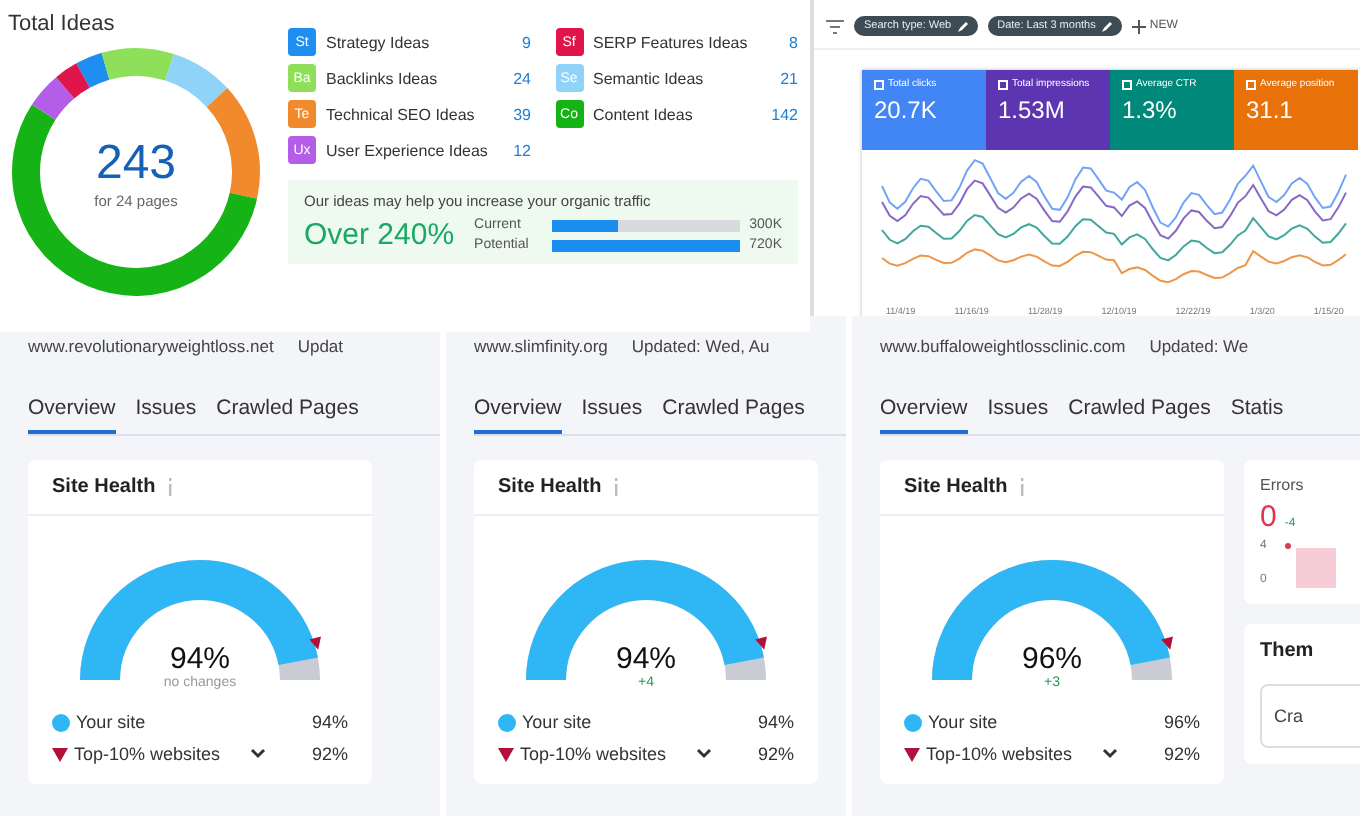 This screenshot has height=816, width=1360. I want to click on panel-title: Total Ideas, so click(62, 24).